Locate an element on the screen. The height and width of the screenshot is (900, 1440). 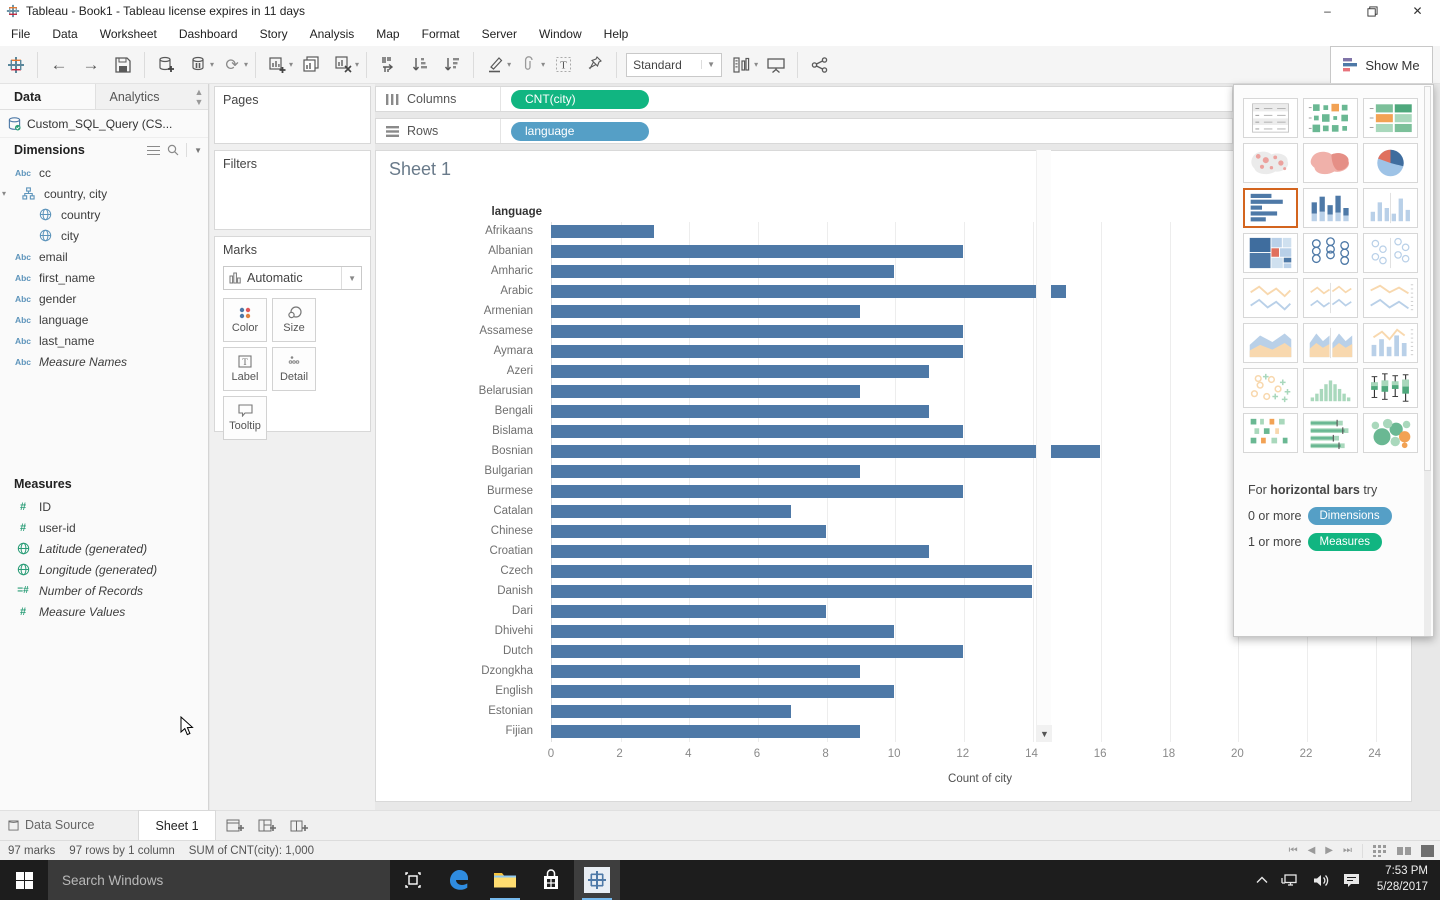
menu-story: Story is located at coordinates (274, 34).